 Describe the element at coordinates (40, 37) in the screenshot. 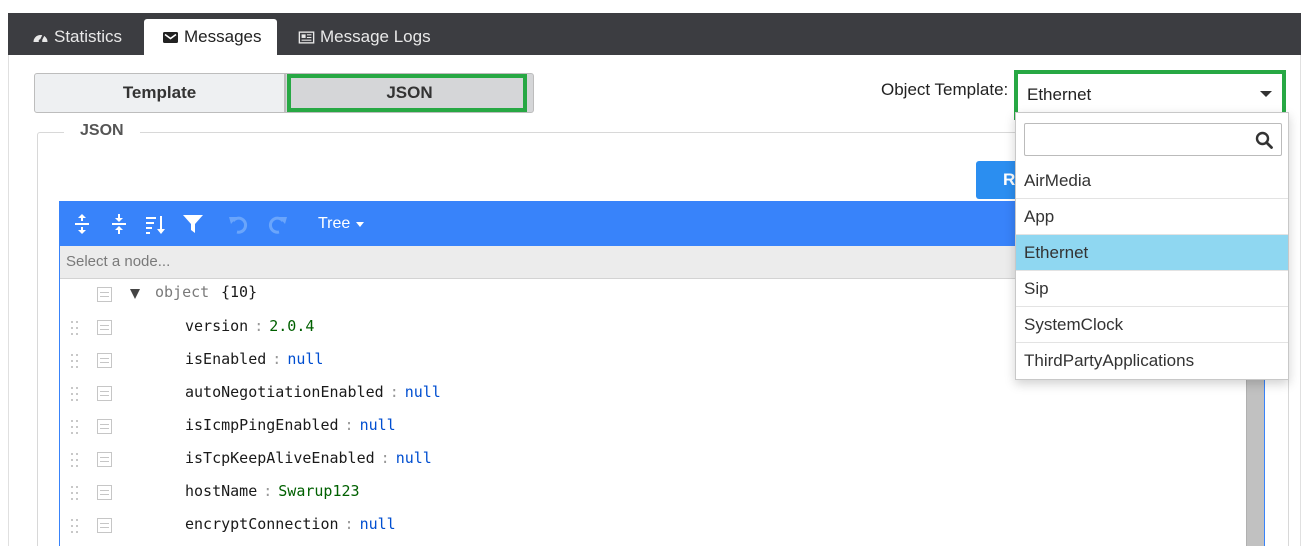

I see `dashboard-icon` at that location.